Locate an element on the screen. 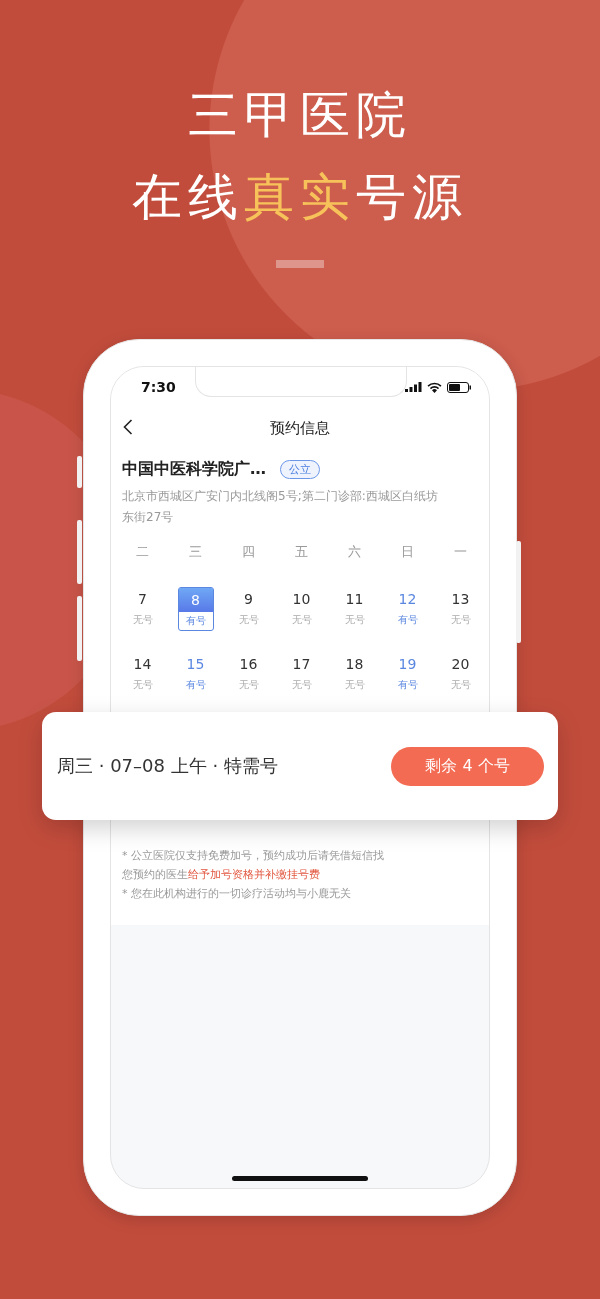 This screenshot has width=600, height=1299. calendar-day: 10 无号 is located at coordinates (301, 609).